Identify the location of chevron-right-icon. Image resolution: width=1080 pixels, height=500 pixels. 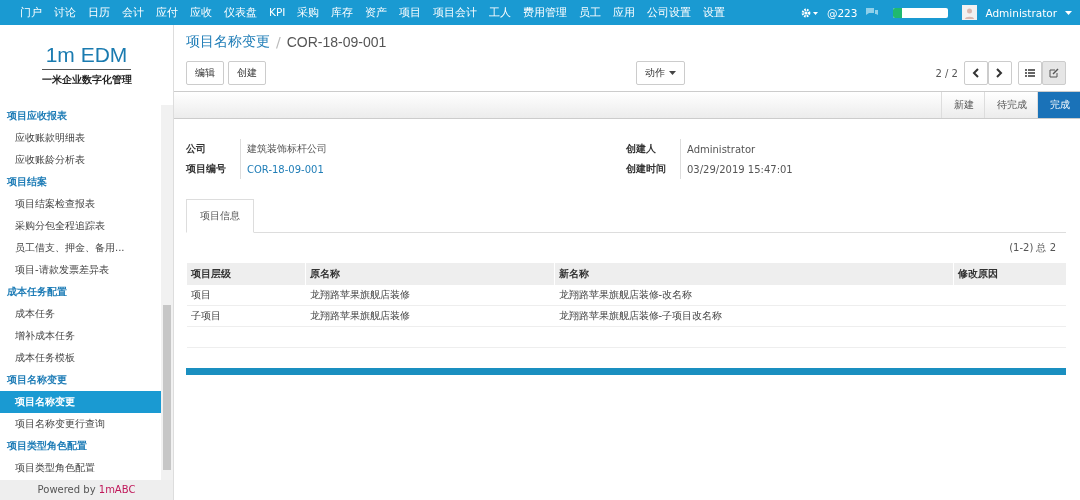
(1000, 73).